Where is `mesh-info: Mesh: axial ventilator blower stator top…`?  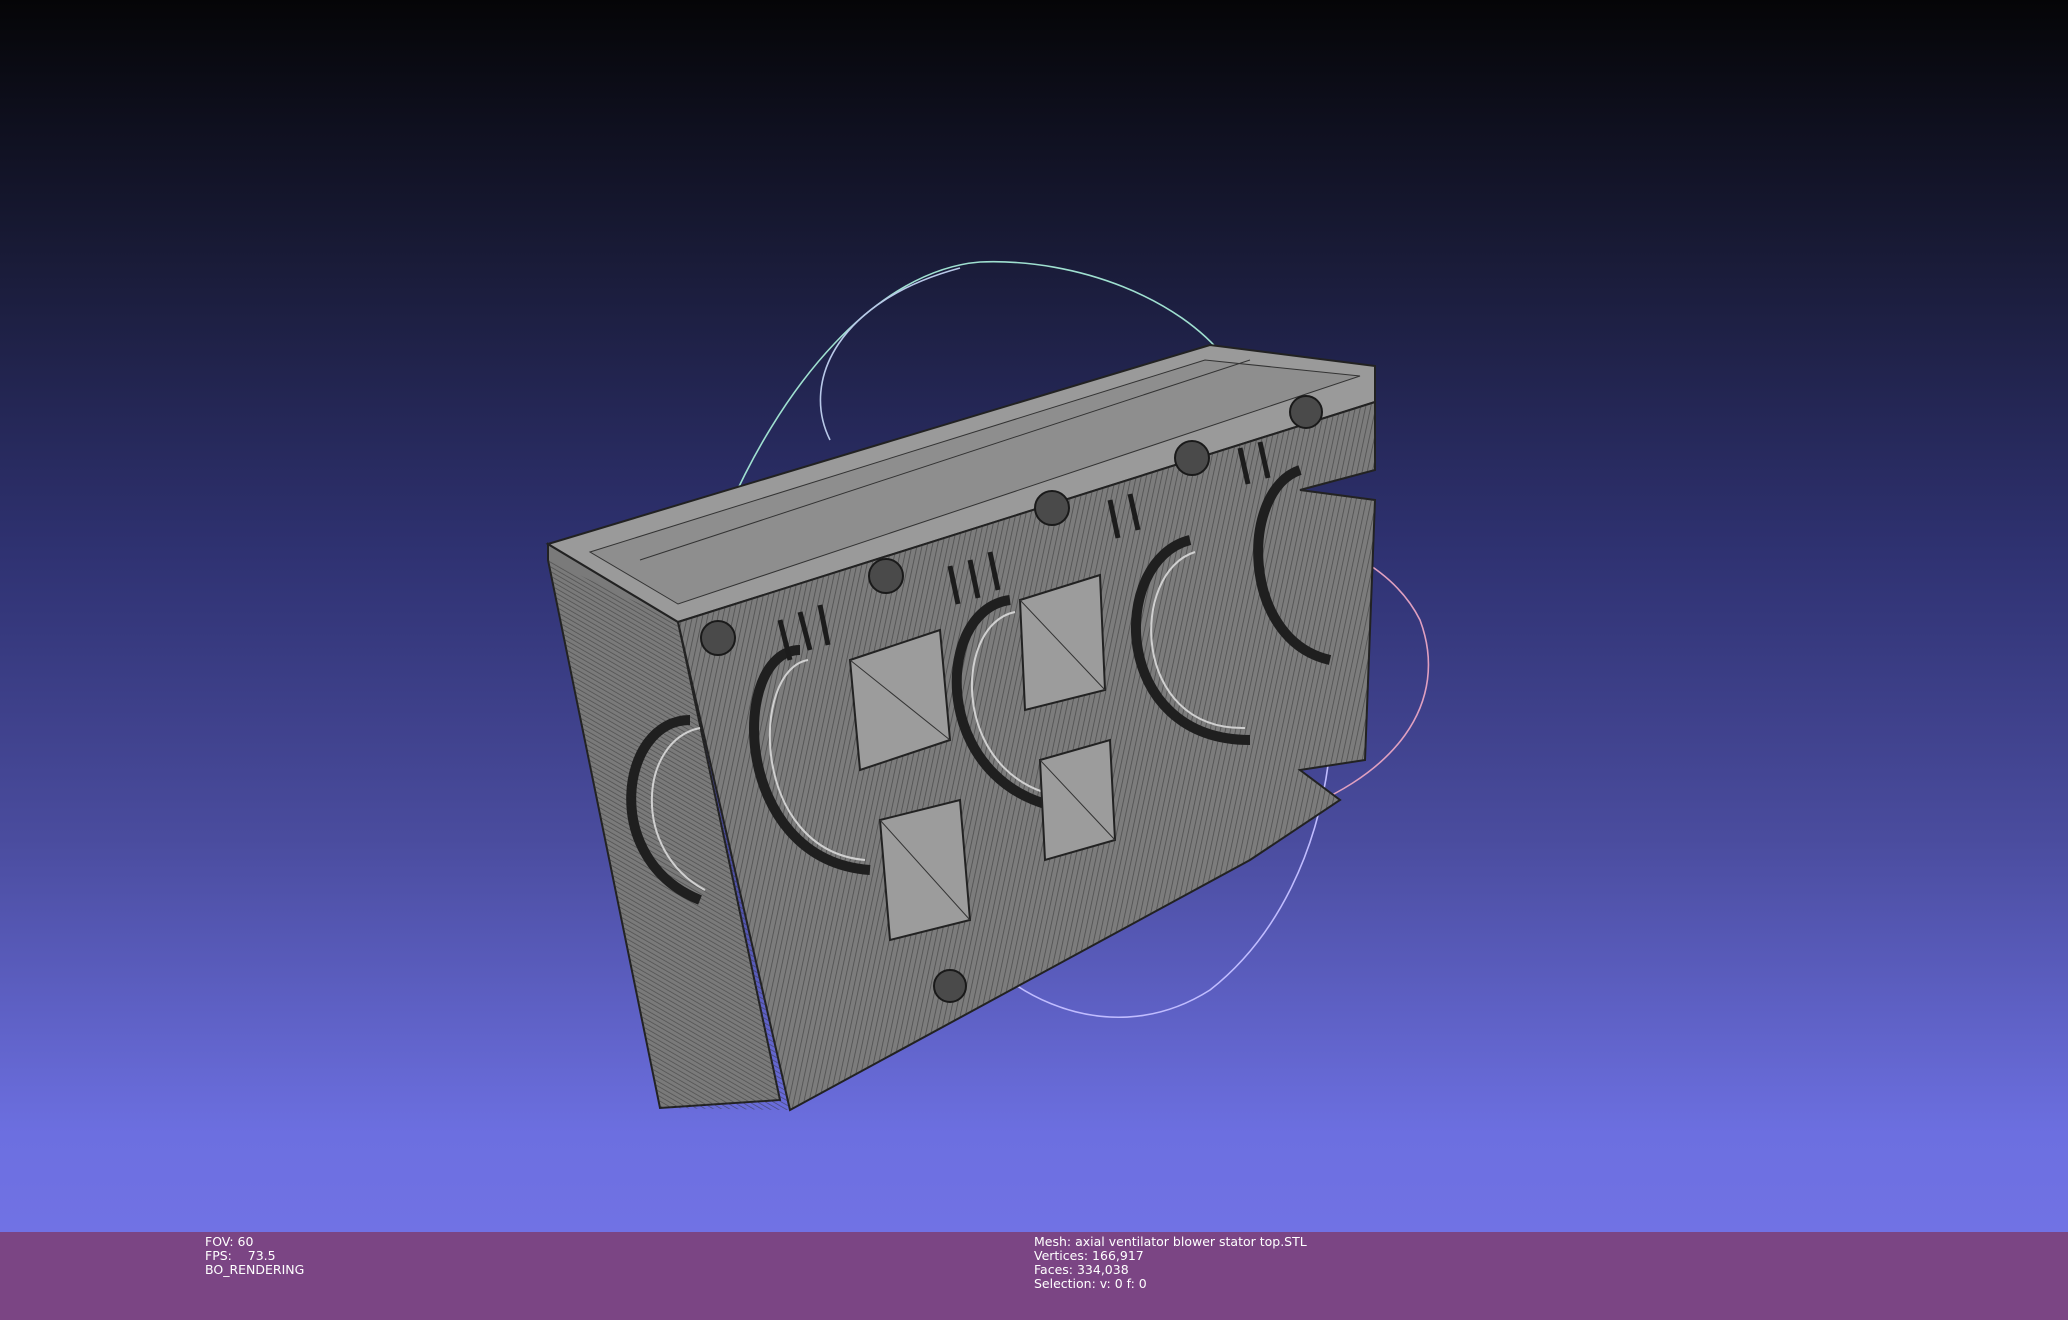 mesh-info: Mesh: axial ventilator blower stator top… is located at coordinates (1170, 1263).